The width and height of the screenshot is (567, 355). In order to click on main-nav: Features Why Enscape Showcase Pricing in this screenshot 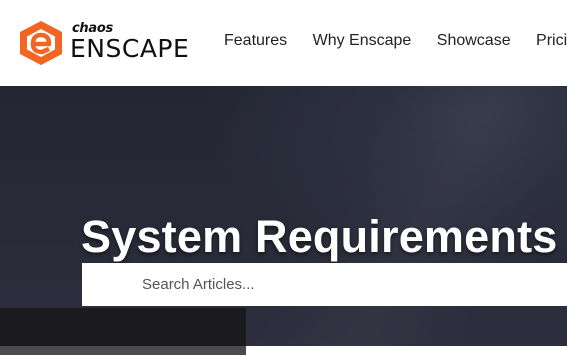, I will do `click(395, 41)`.